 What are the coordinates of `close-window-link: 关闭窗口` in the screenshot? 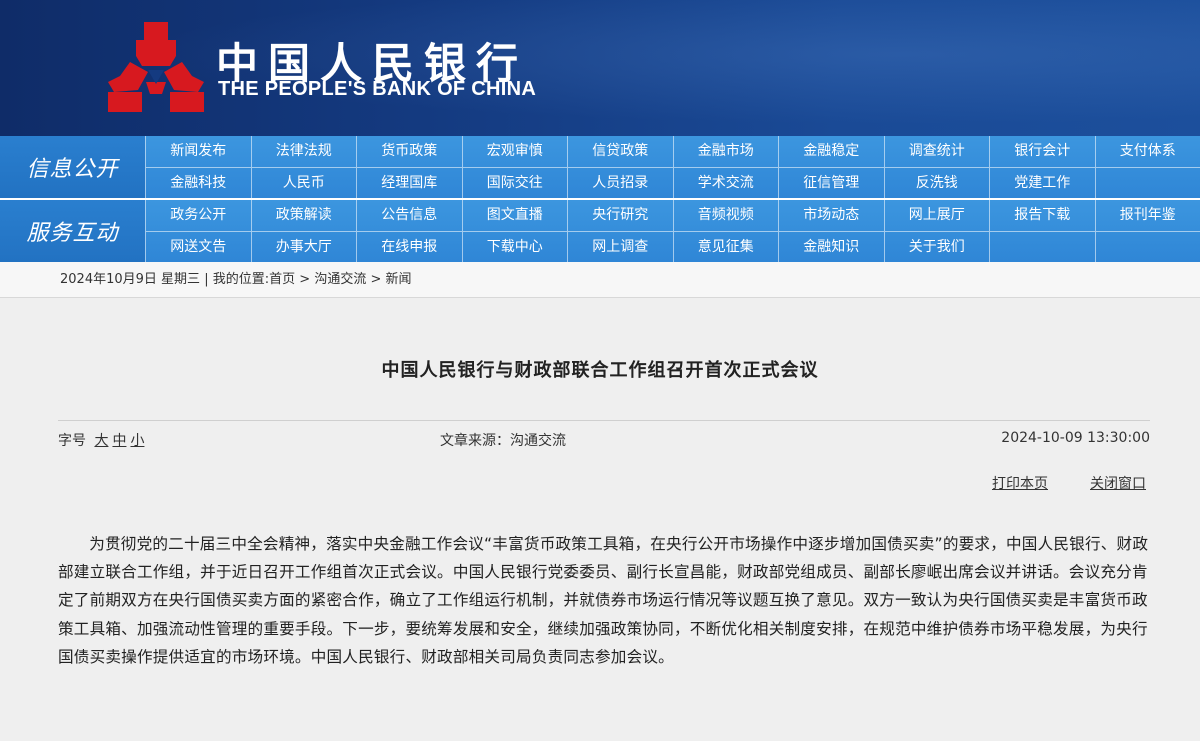 It's located at (1118, 483).